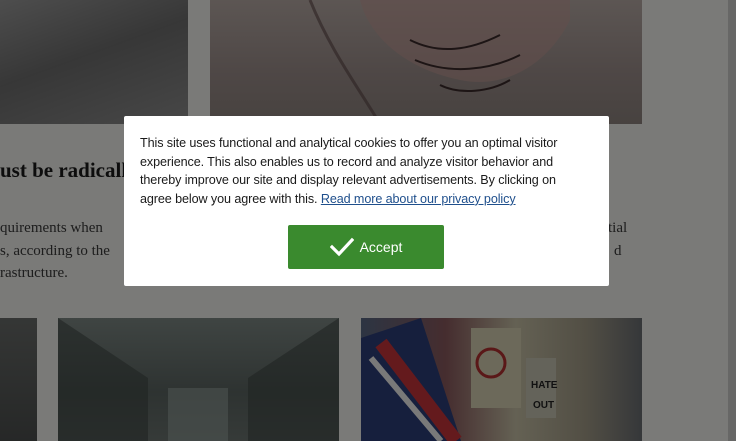 This screenshot has height=441, width=736. Describe the element at coordinates (341, 247) in the screenshot. I see `checkmark-icon` at that location.